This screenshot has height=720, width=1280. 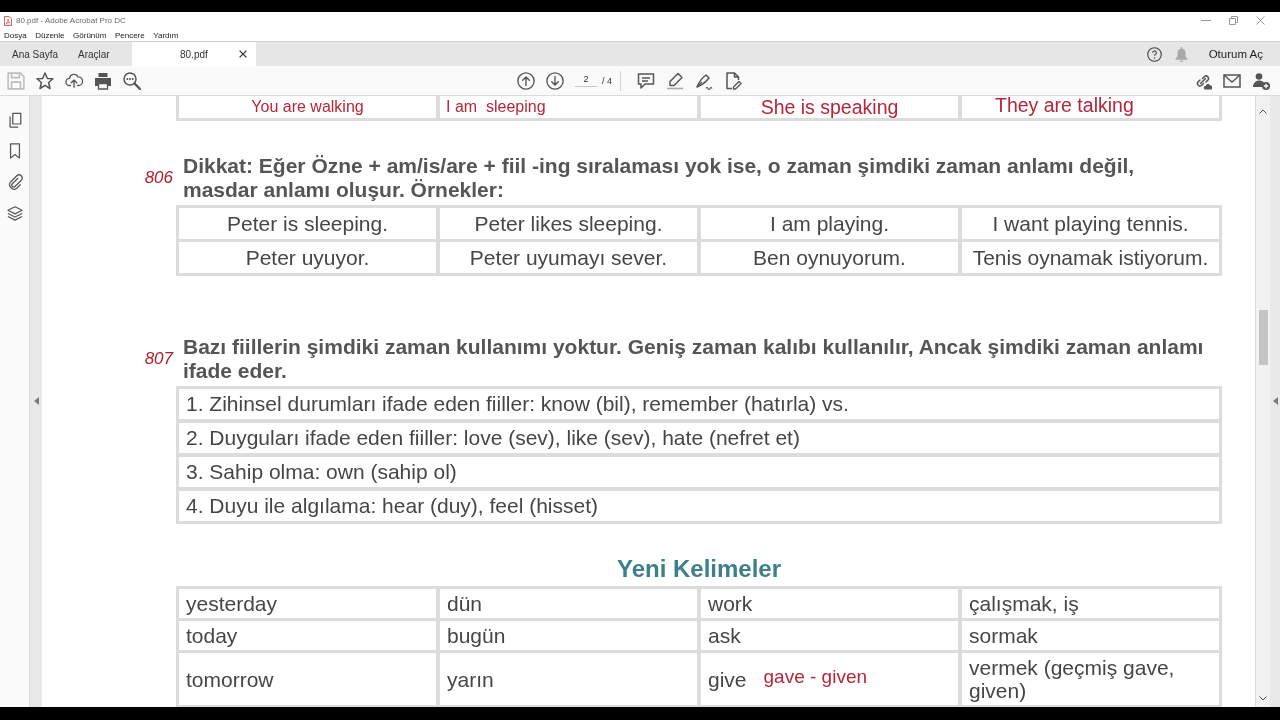 I want to click on help-icon, so click(x=1154, y=54).